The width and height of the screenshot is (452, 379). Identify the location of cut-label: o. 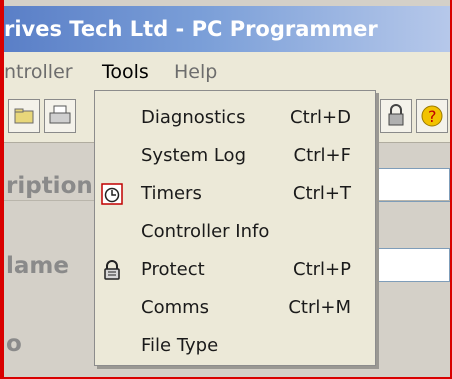
(14, 344).